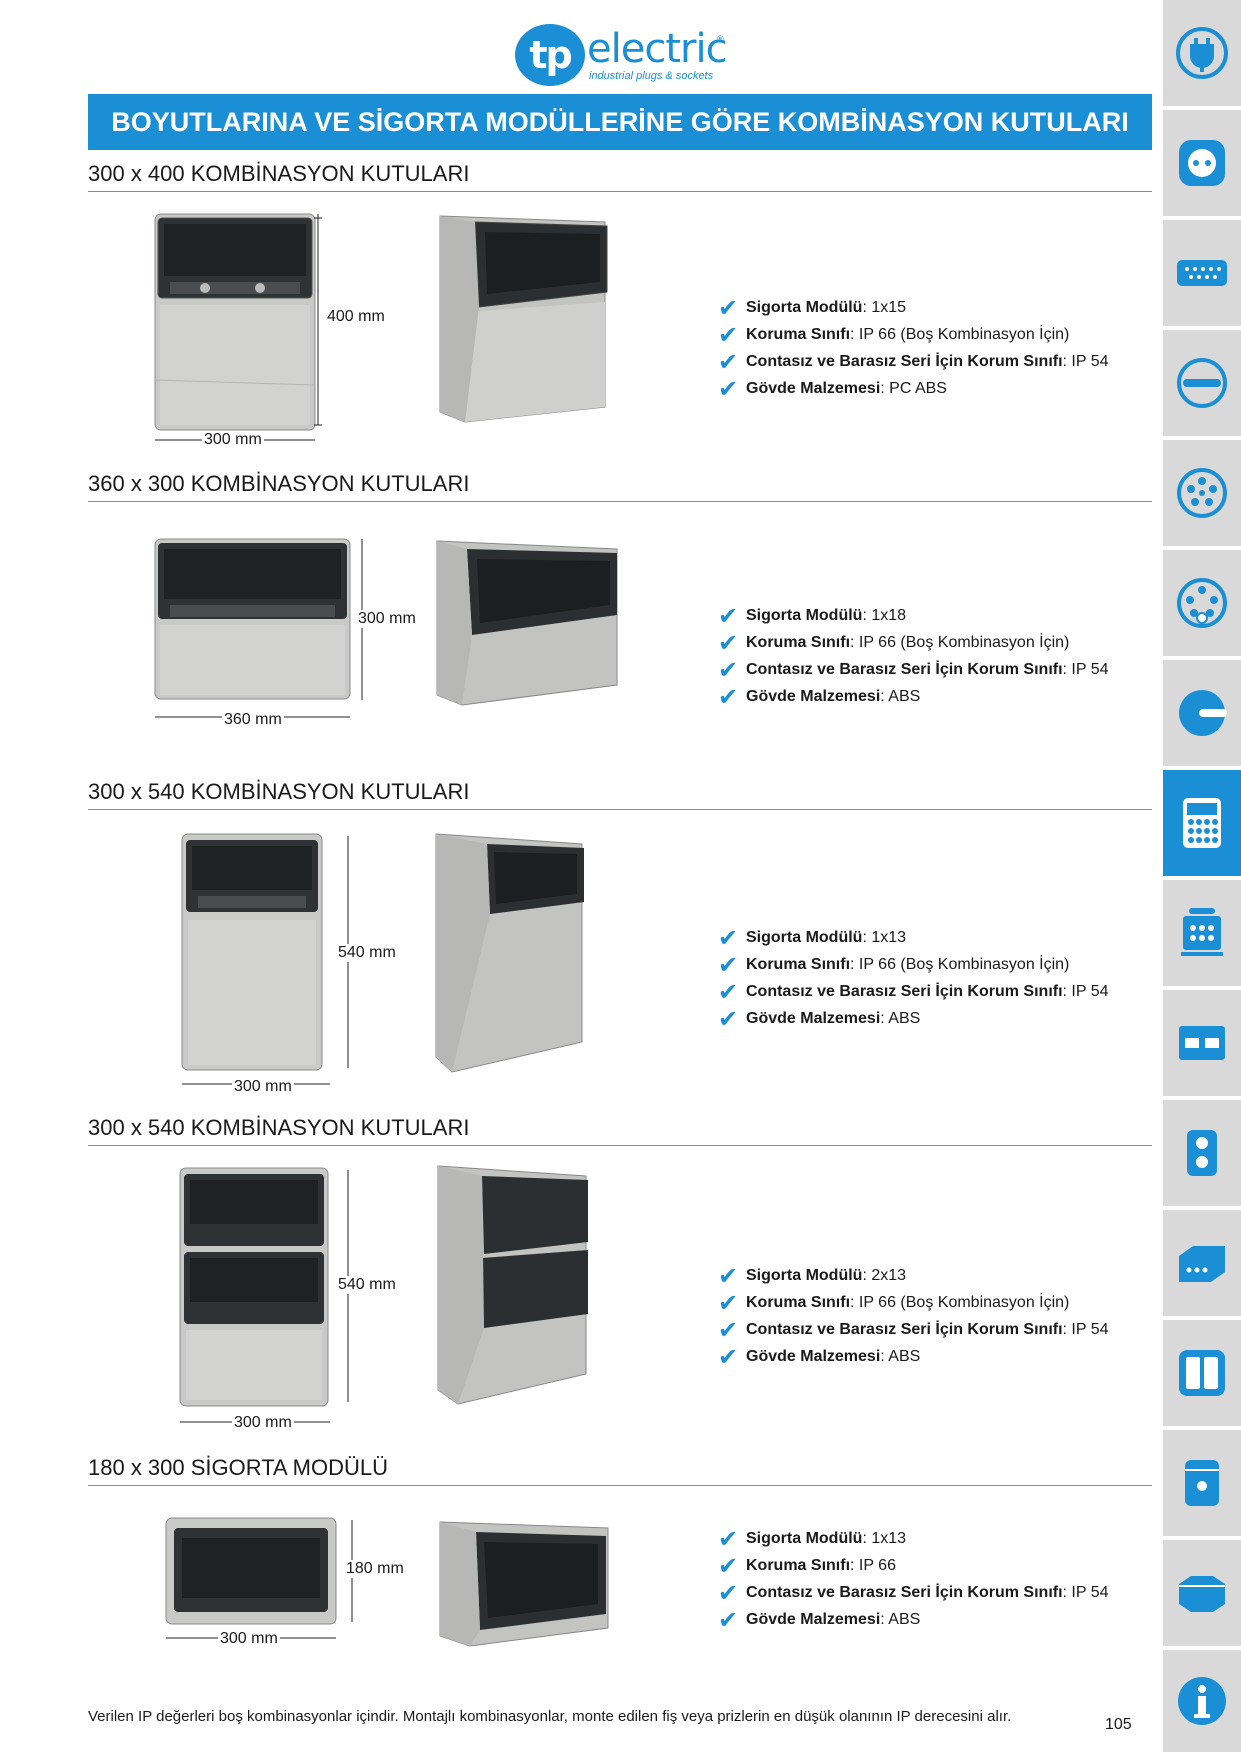 Image resolution: width=1241 pixels, height=1754 pixels. I want to click on sidebar-tab-double-panel, so click(1202, 1374).